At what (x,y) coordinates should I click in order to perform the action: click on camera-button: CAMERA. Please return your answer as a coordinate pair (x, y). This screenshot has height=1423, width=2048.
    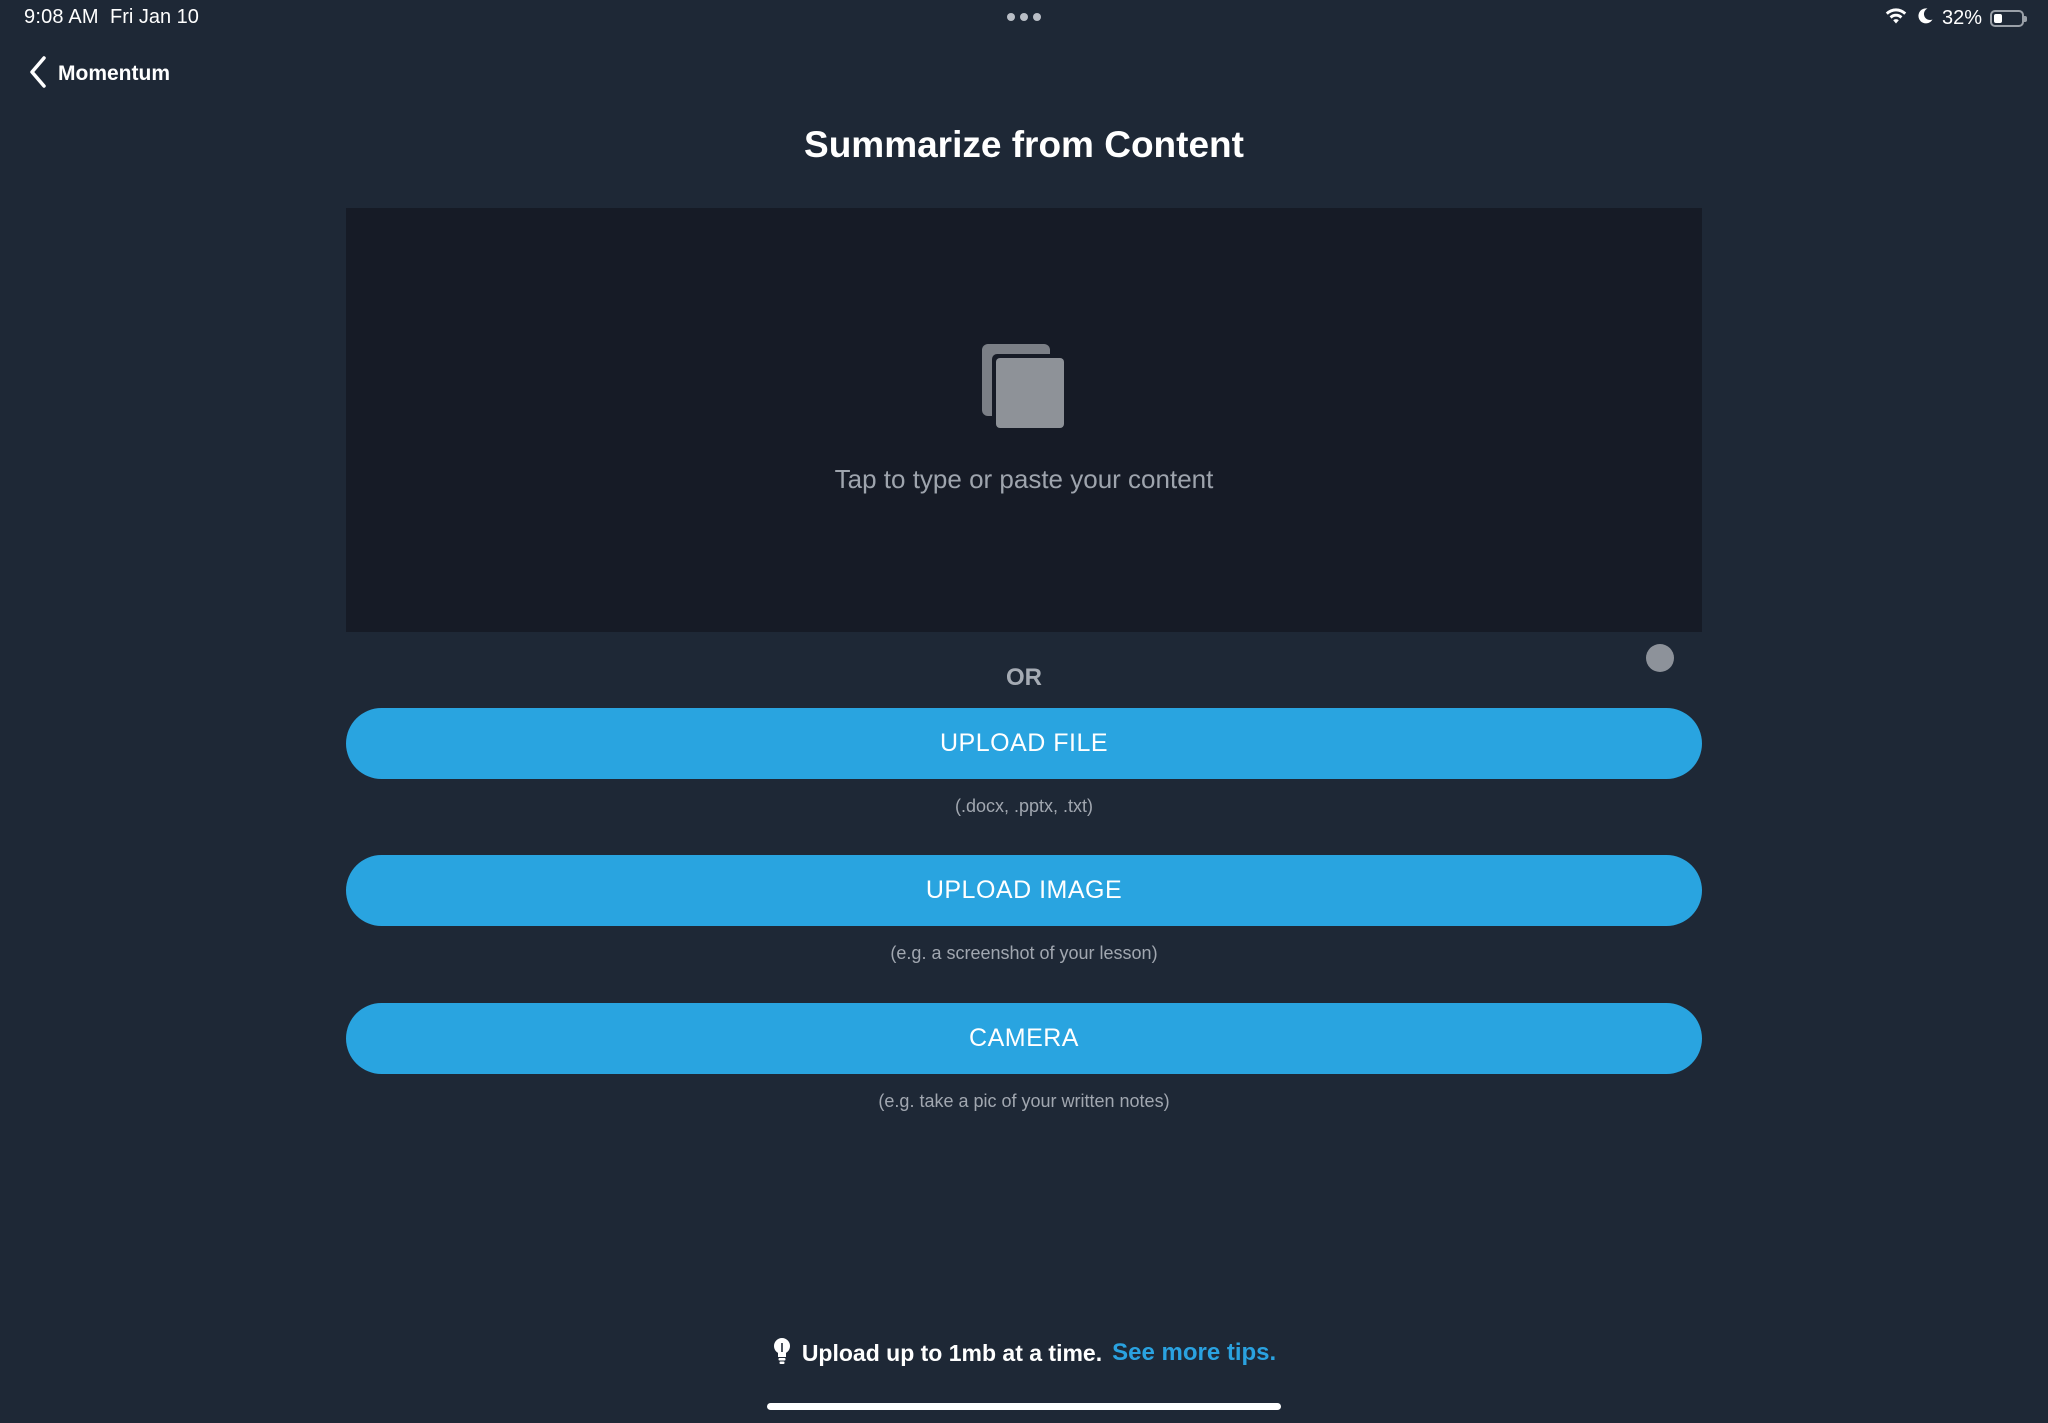
    Looking at the image, I should click on (1024, 1038).